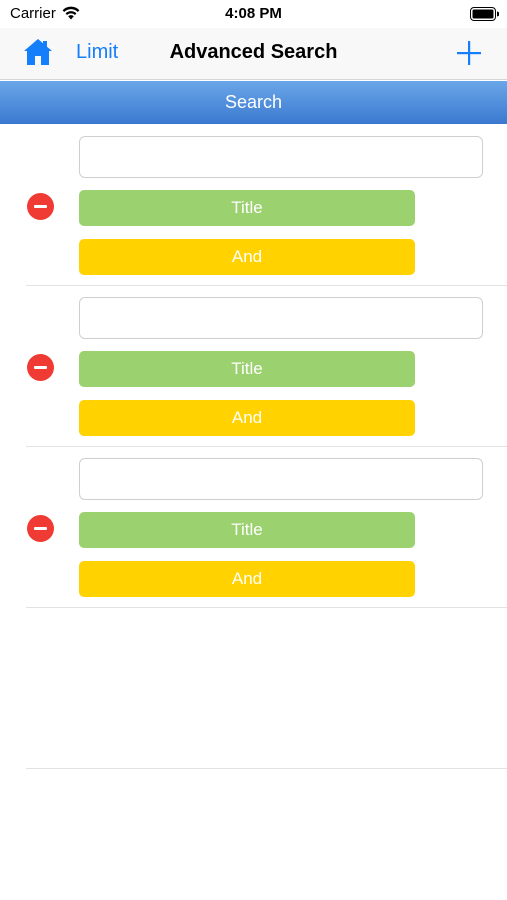  I want to click on home-icon, so click(38, 52).